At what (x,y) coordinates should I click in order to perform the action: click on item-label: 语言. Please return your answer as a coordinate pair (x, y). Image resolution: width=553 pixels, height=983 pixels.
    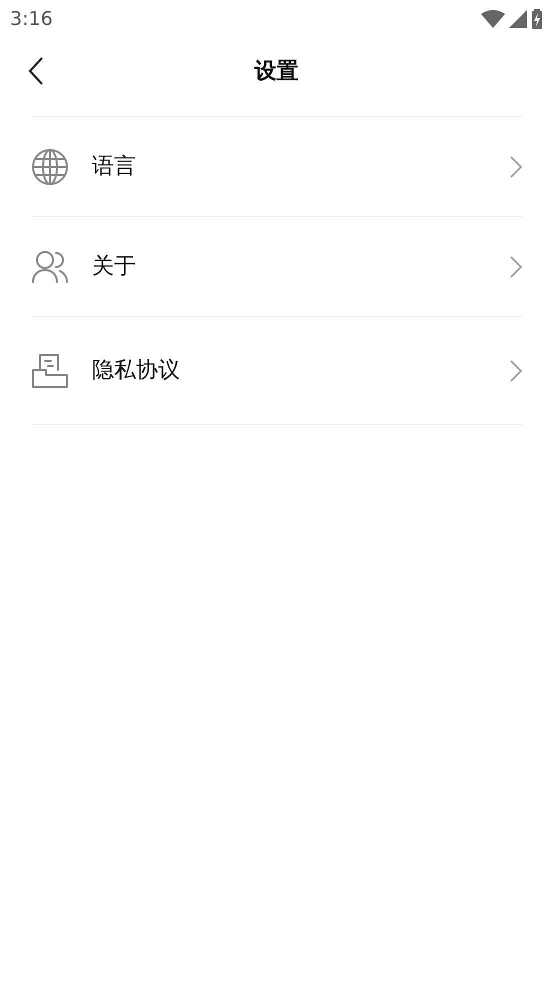
    Looking at the image, I should click on (114, 167).